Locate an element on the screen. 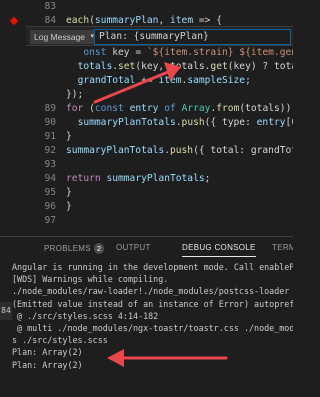 The image size is (320, 397). code-text: summaryPlanTotals.push({ type: entry[0], is located at coordinates (179, 123).